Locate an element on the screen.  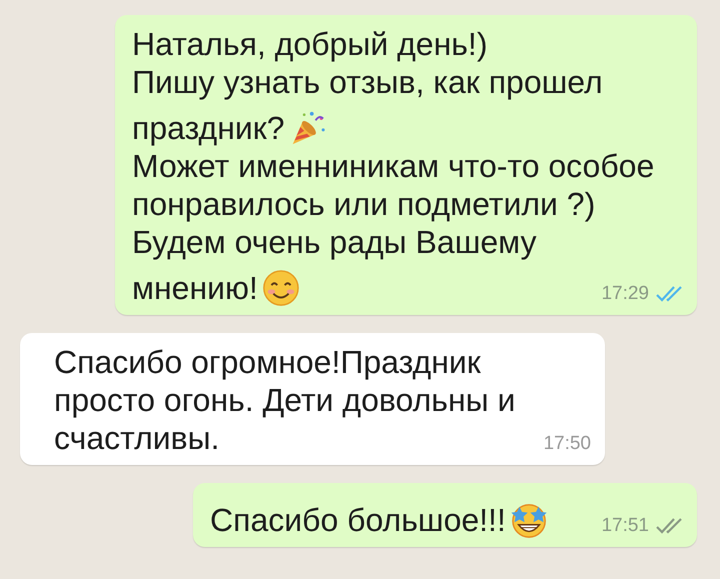
star-struck-icon is located at coordinates (529, 520).